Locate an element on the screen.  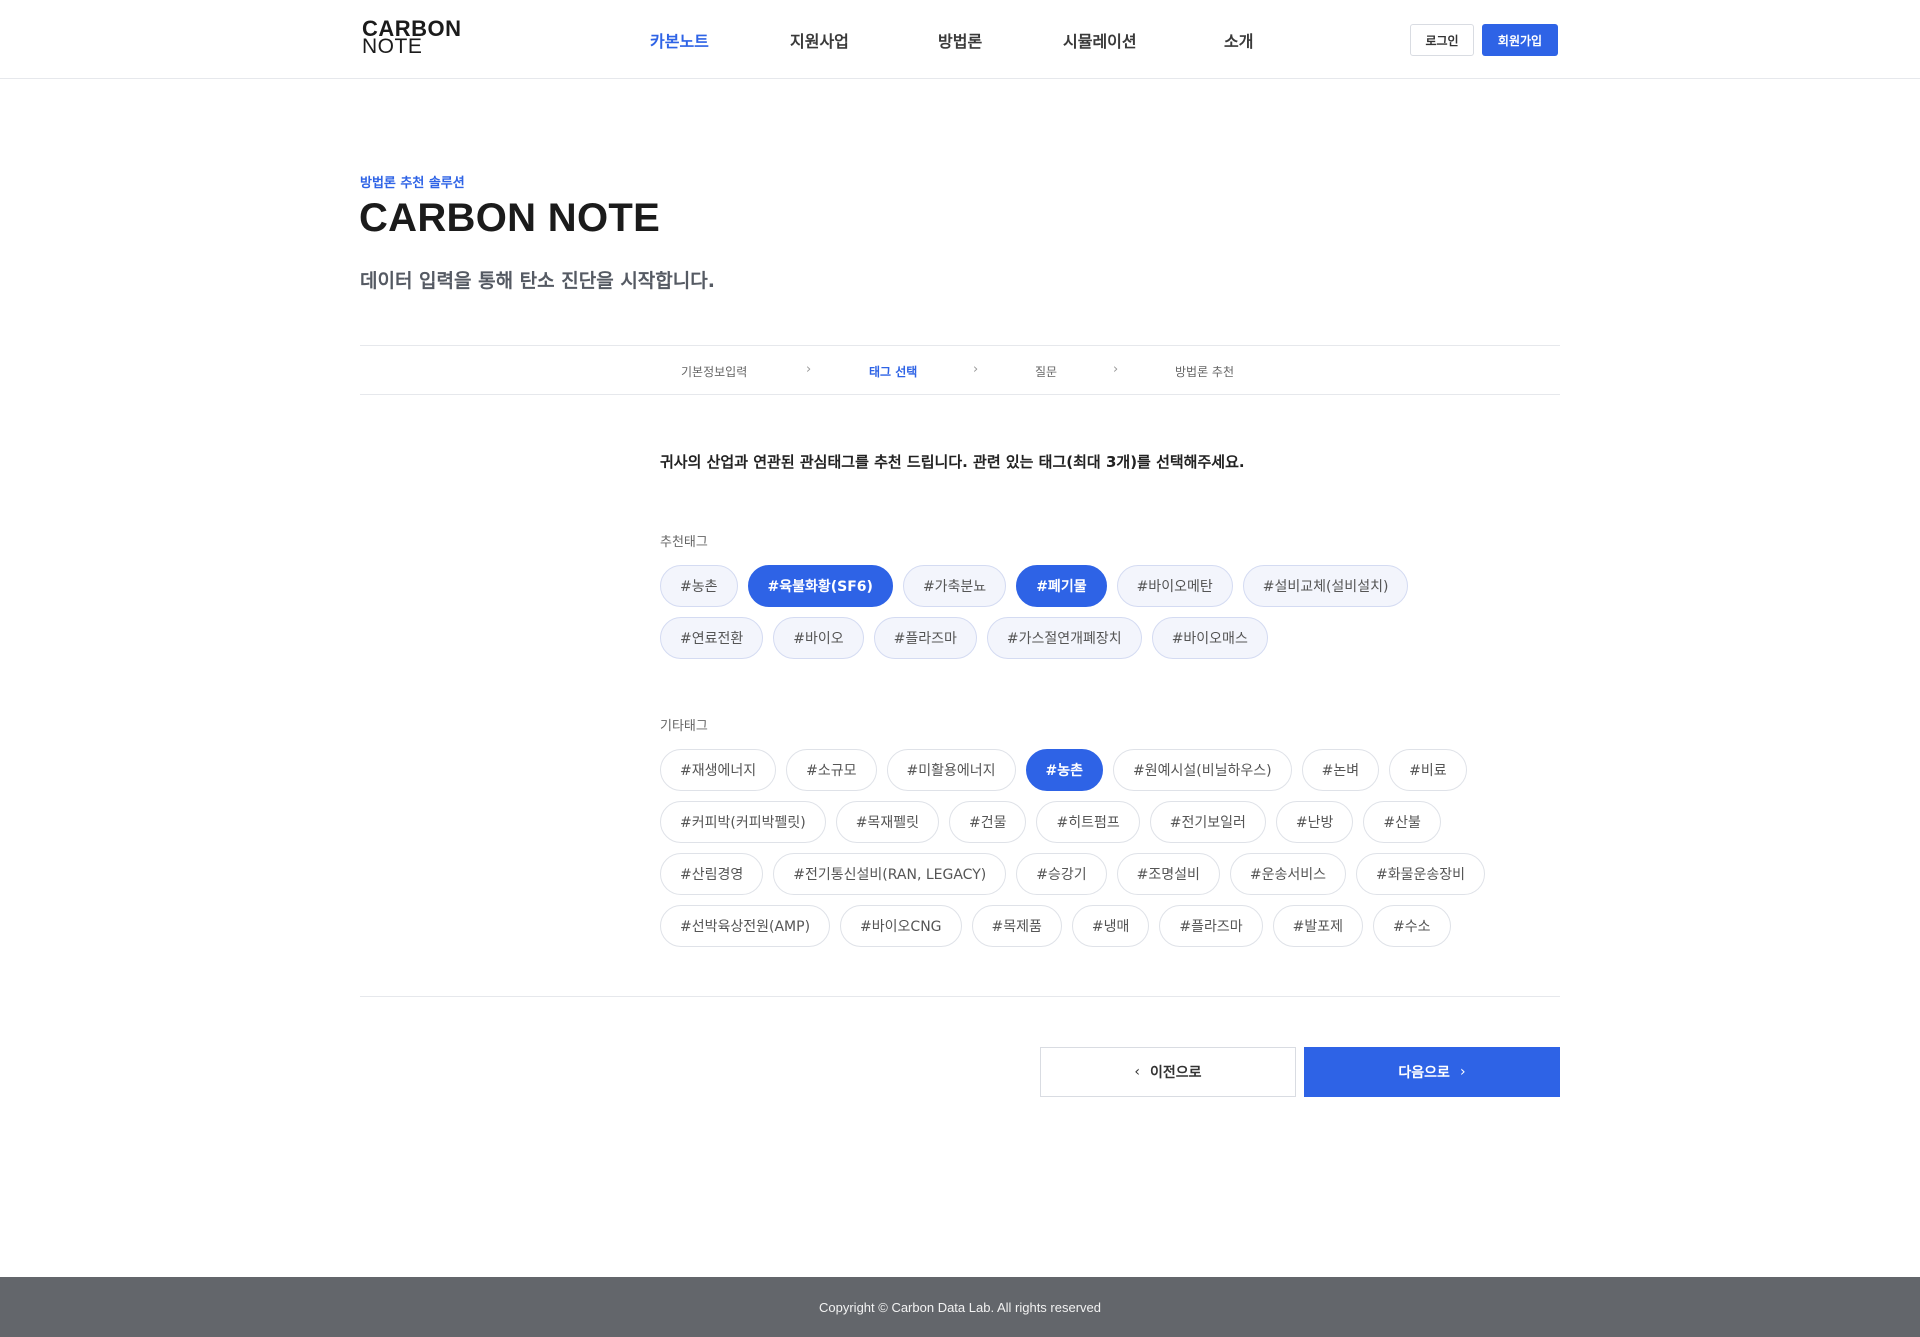
prev-button: ‹ 이전으로 is located at coordinates (1168, 1072).